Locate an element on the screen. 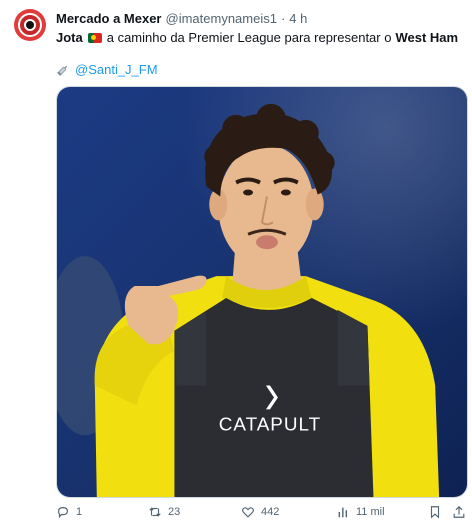 The height and width of the screenshot is (522, 472). vest-logo-text: CATAPULT is located at coordinates (270, 424).